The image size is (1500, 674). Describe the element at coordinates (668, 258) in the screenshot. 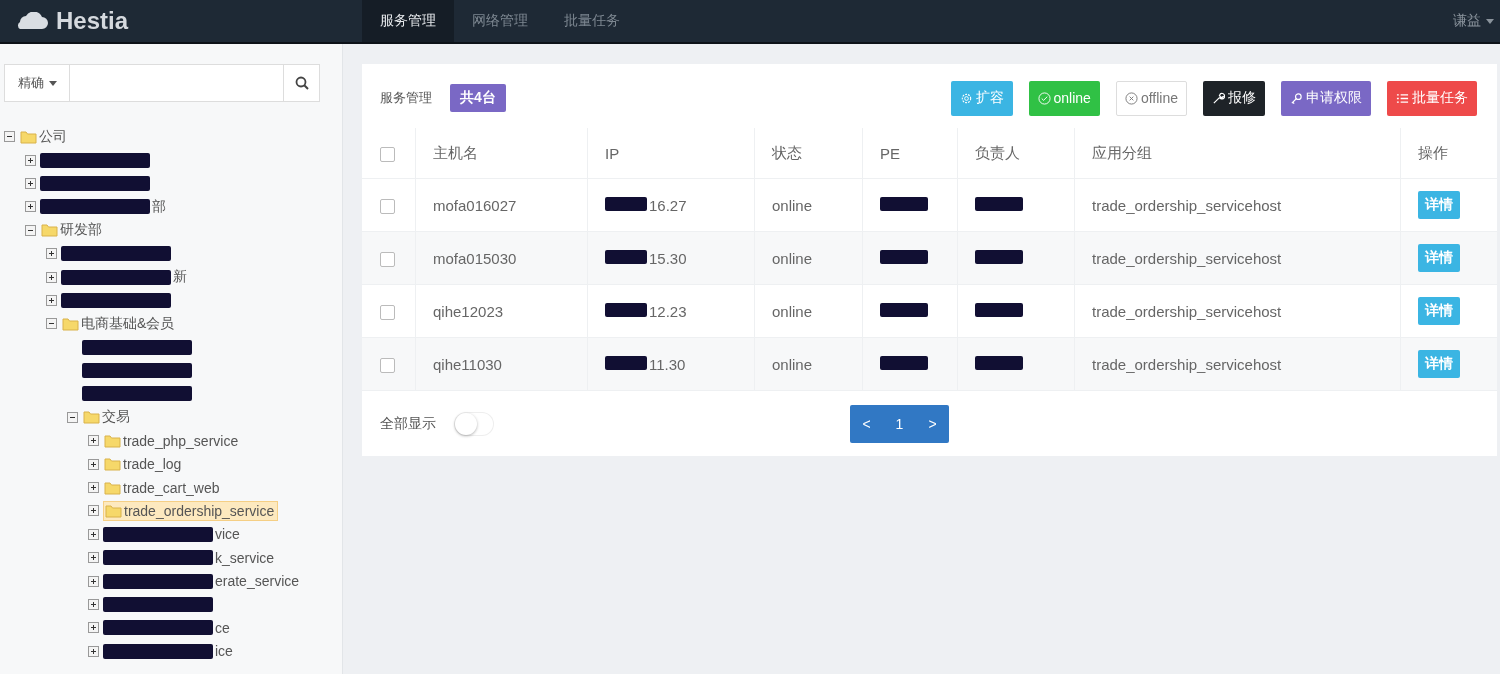

I see `ip-text: 15.30` at that location.